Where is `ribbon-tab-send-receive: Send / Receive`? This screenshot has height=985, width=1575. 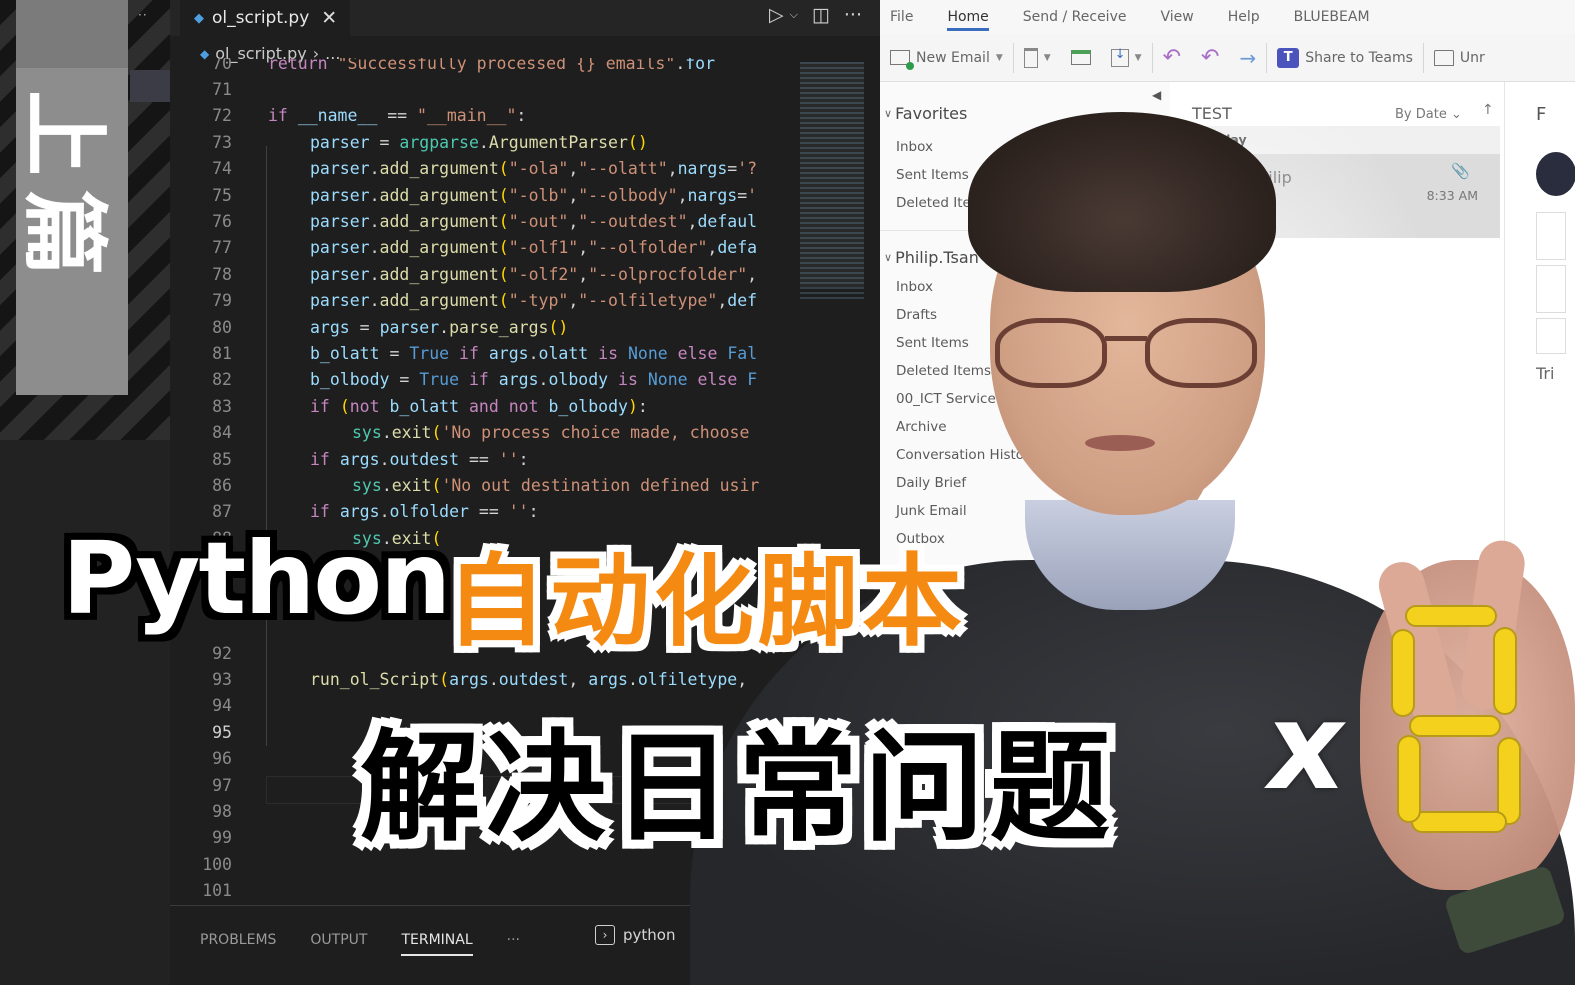 ribbon-tab-send-receive: Send / Receive is located at coordinates (1075, 17).